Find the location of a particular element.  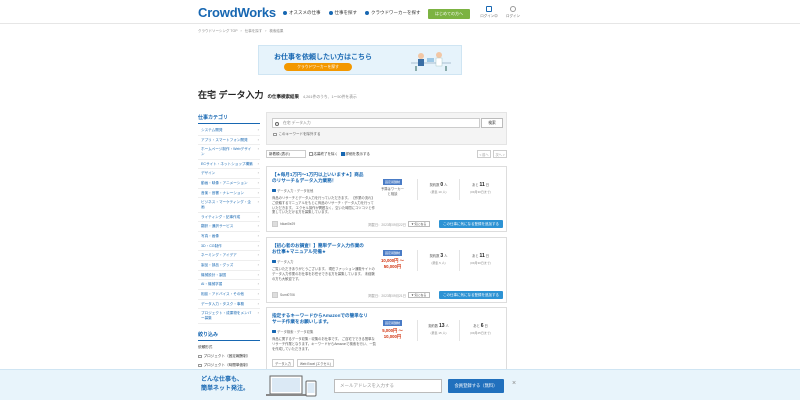

sidebar-category-item: AI・機械学習 is located at coordinates (229, 285).